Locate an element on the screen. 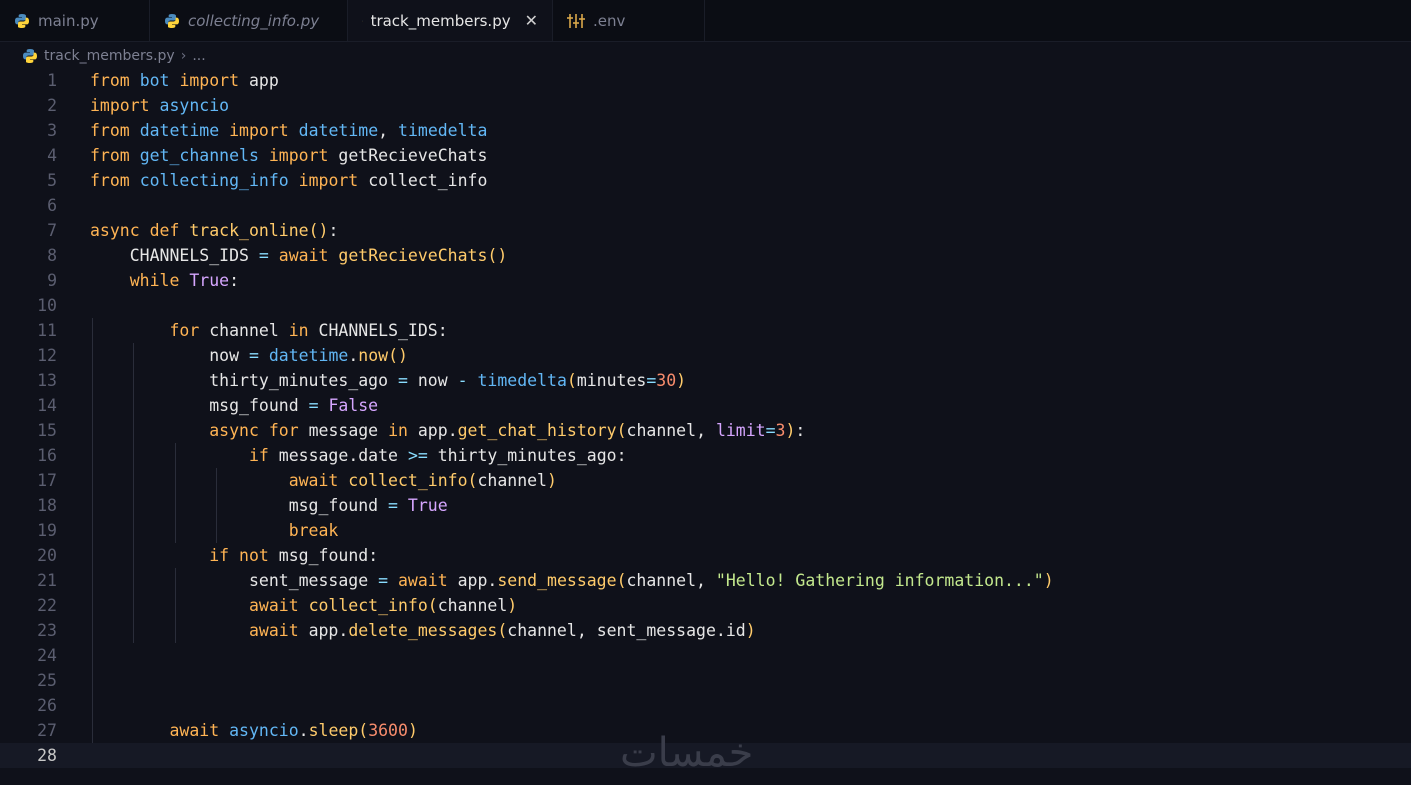  code-text: for channel in CHANNELS_IDS: is located at coordinates (308, 330).